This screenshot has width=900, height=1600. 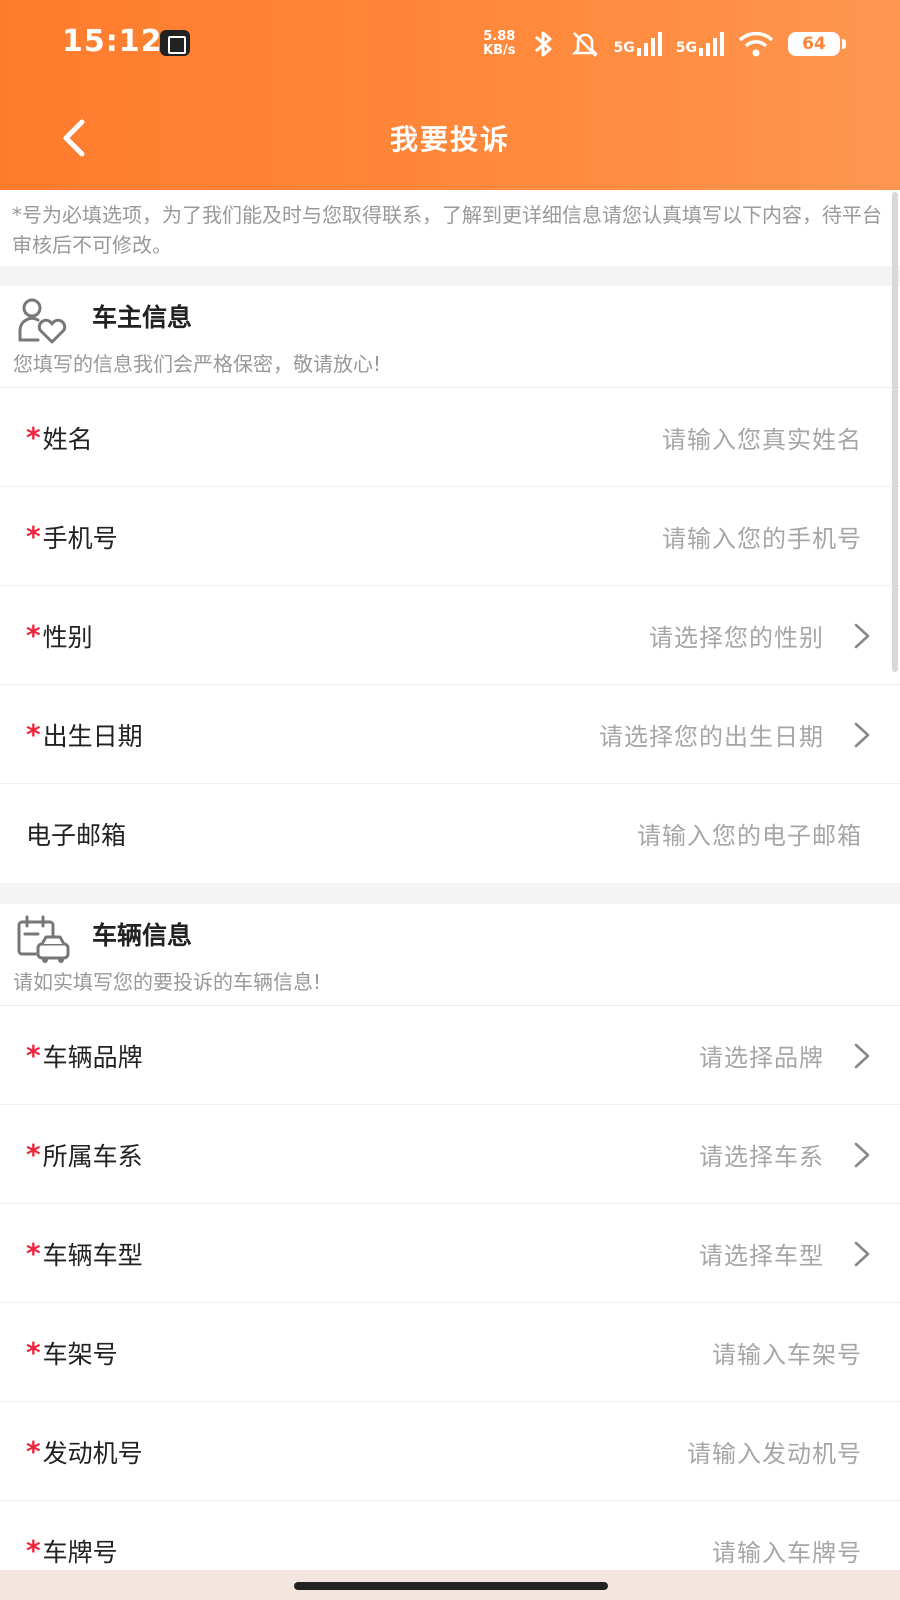 I want to click on vehicle-section-title: 车辆信息, so click(x=142, y=935).